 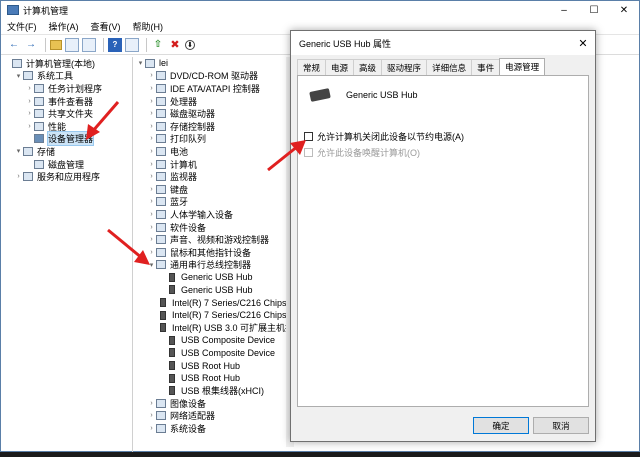 What do you see at coordinates (66, 76) in the screenshot?
I see `console-tree-item: ▾ 系统工具` at bounding box center [66, 76].